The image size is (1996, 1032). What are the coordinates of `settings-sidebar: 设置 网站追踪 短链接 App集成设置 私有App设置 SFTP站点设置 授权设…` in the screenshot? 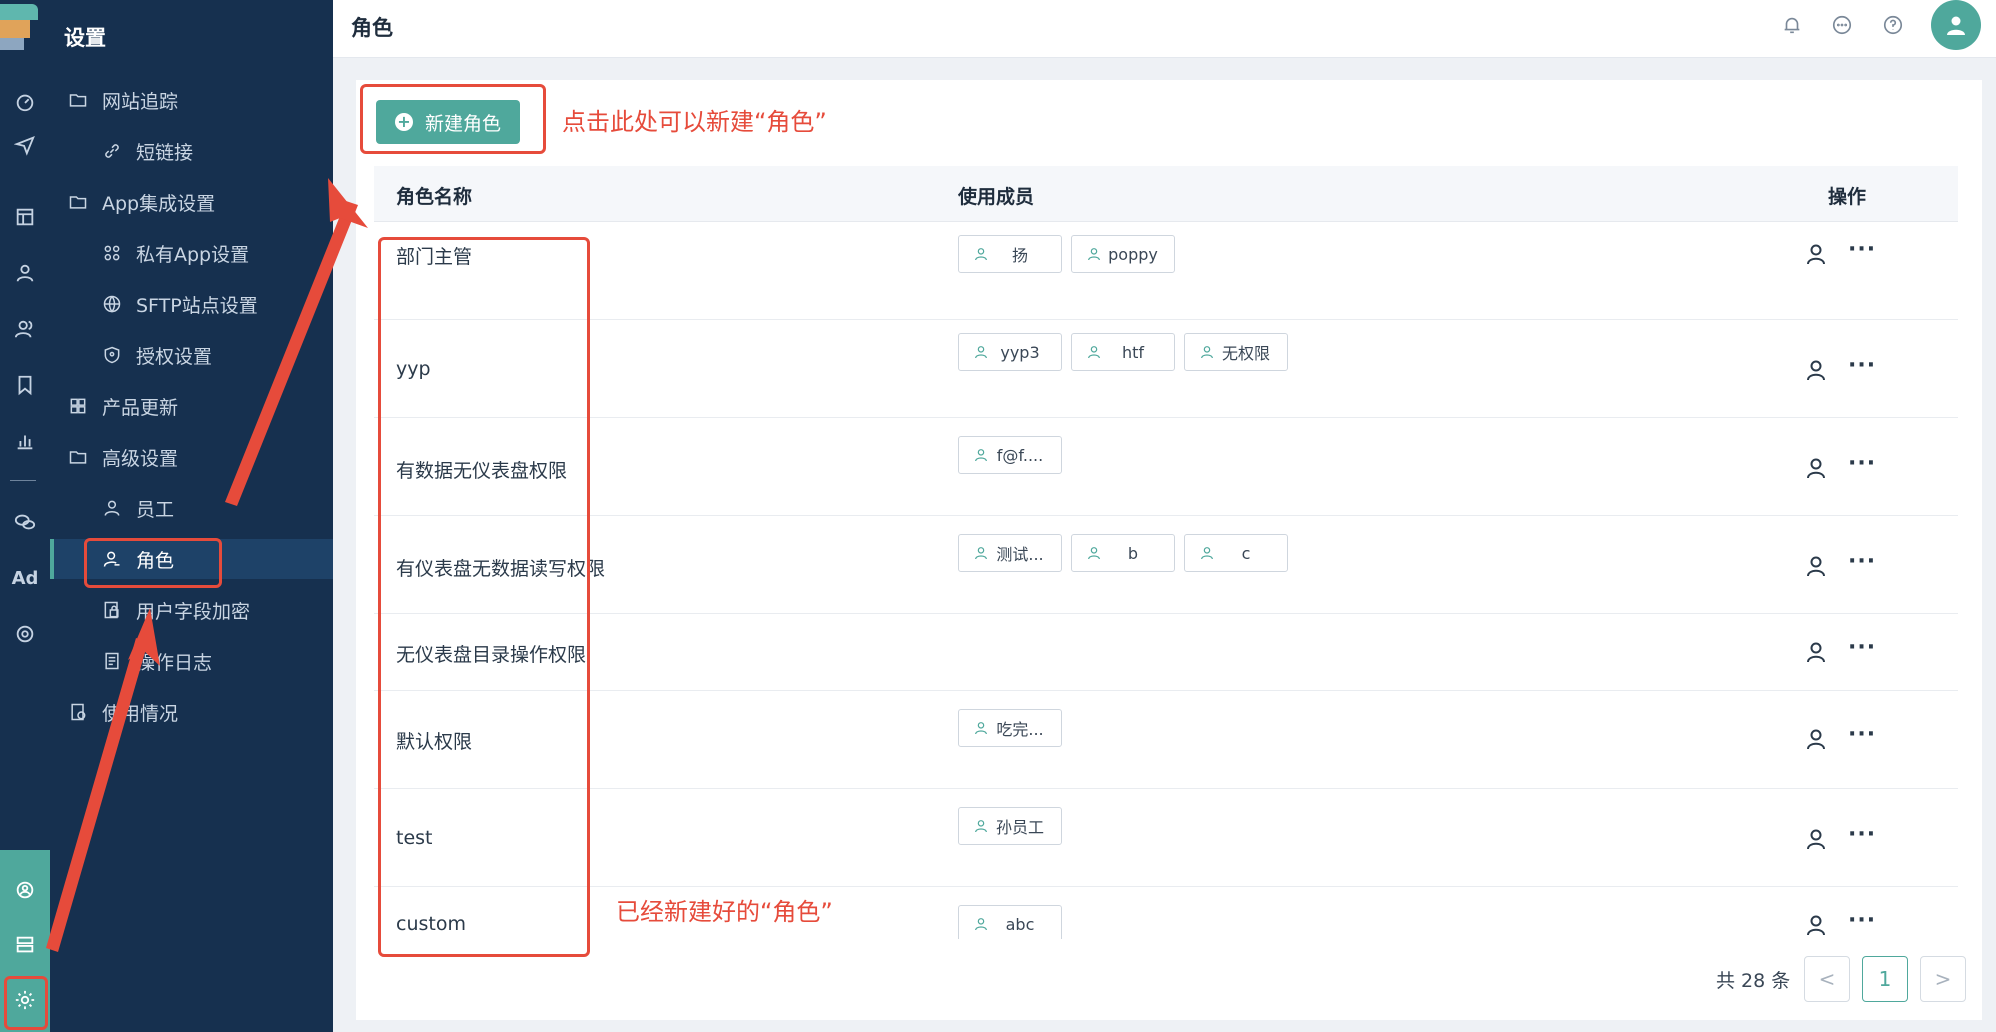 It's located at (191, 516).